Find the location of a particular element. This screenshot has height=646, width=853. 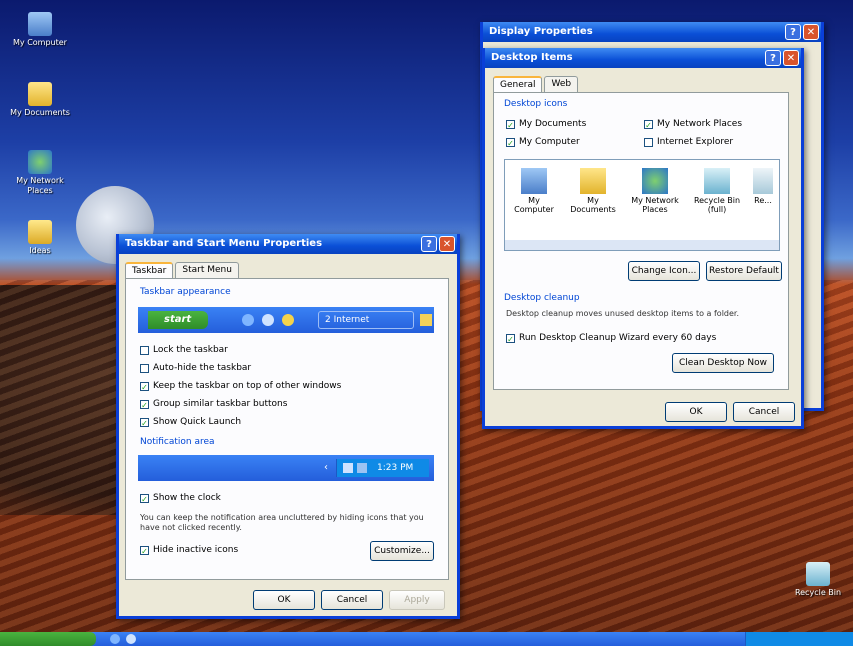

checkbox-label: Show the clock is located at coordinates (187, 498).